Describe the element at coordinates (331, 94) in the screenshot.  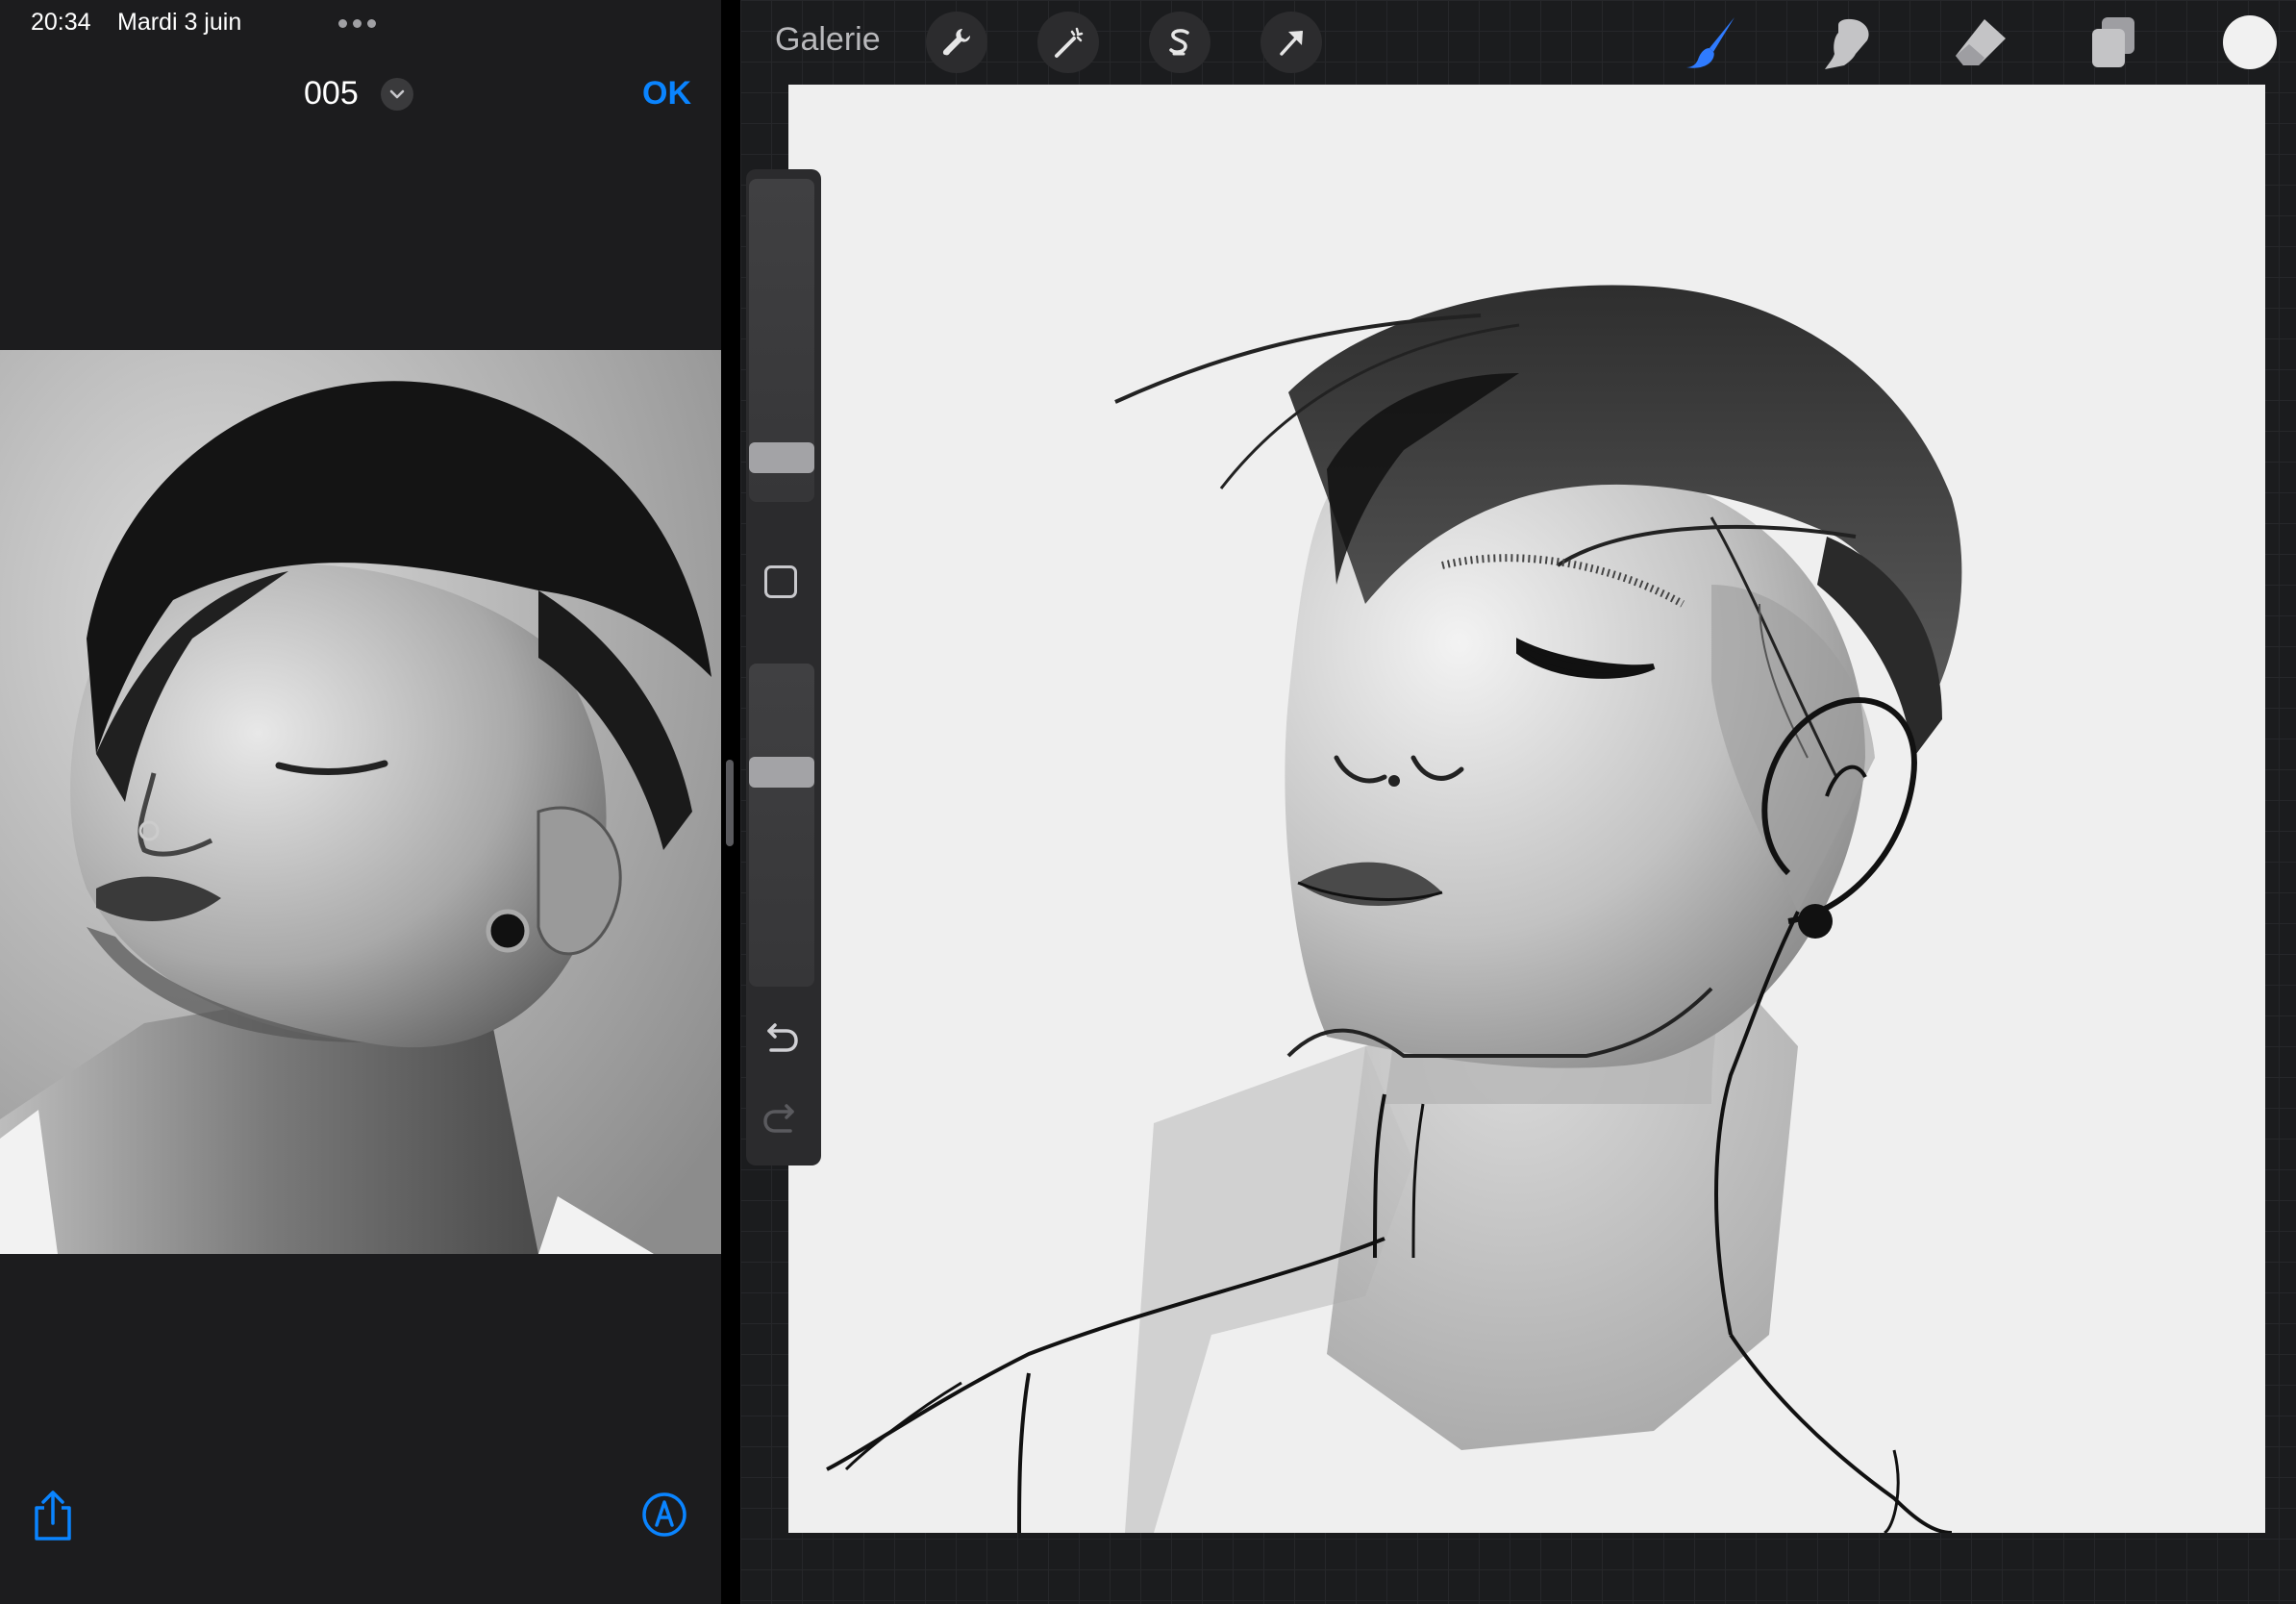
I see `document-title: 005` at that location.